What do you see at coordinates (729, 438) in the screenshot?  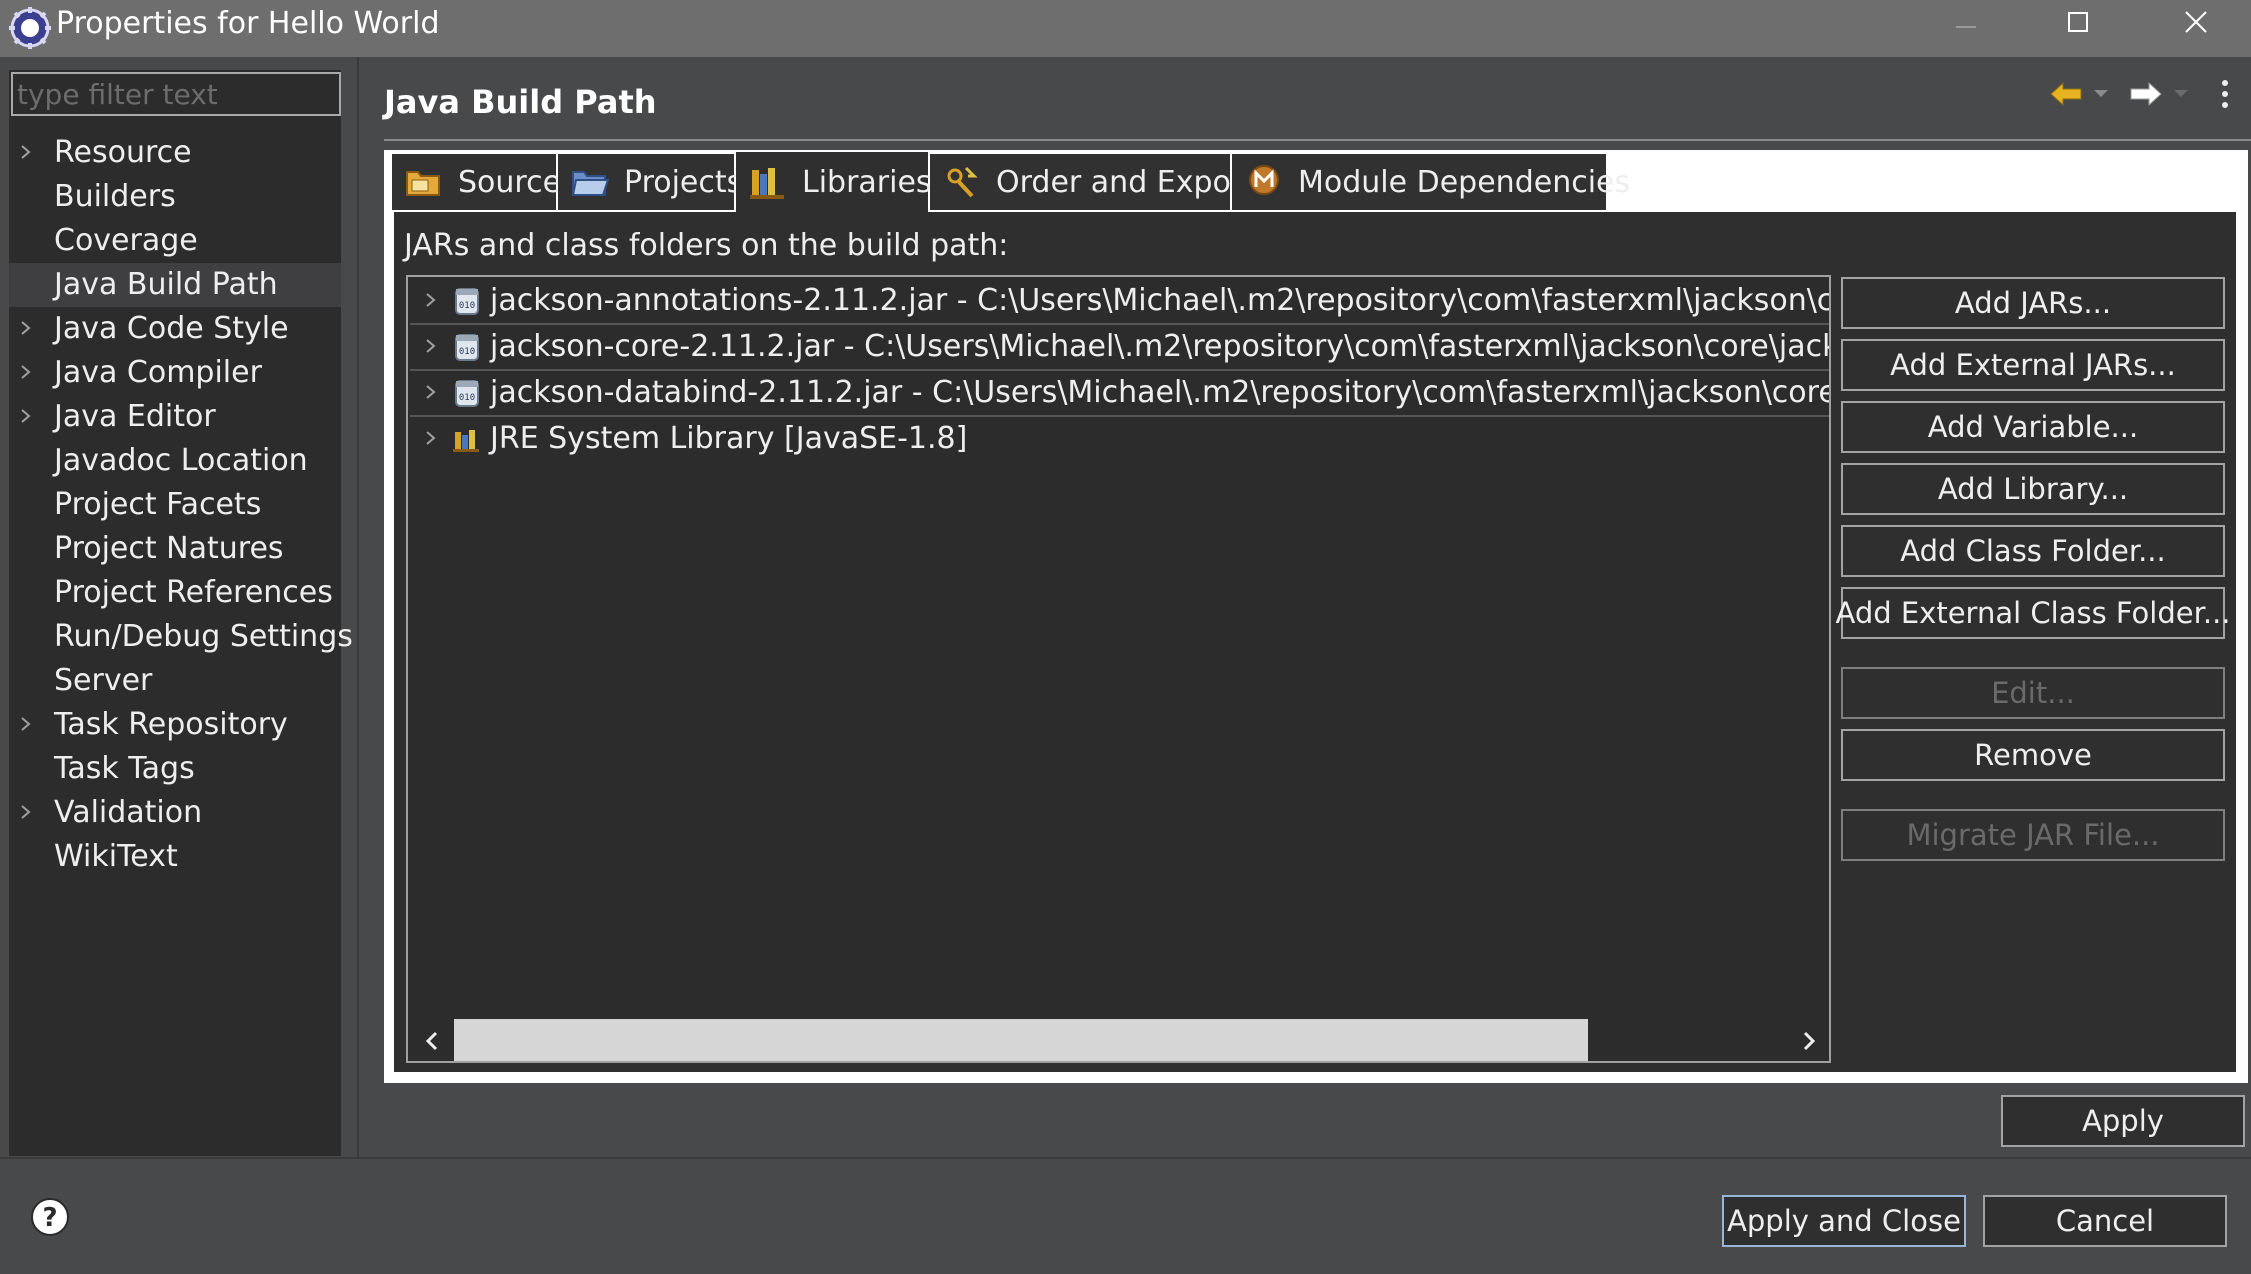 I see `tree-row-label: JRE System Library [JavaSE-1.8]` at bounding box center [729, 438].